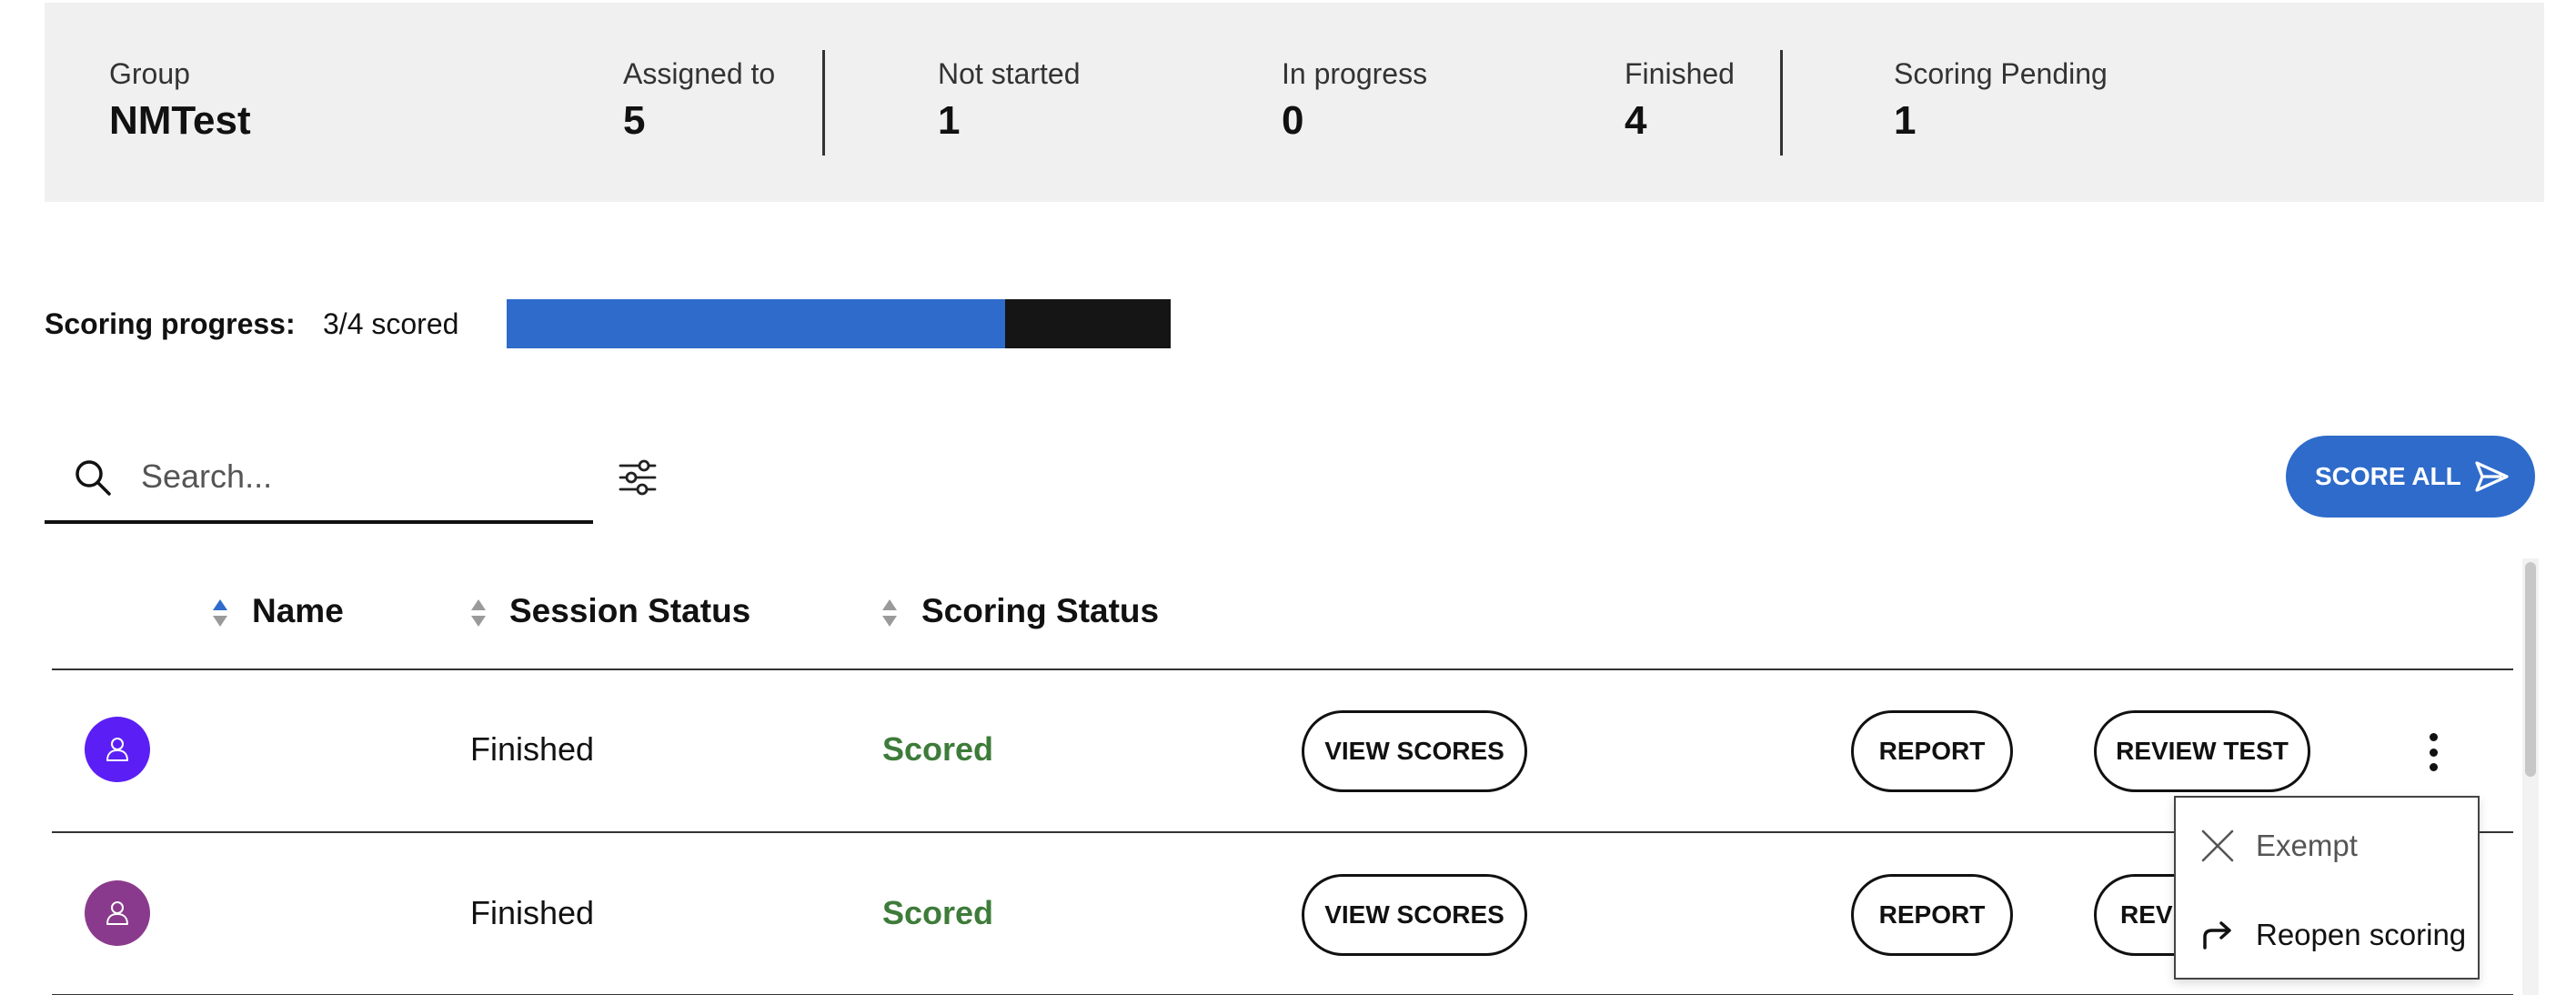  I want to click on scrollbar-thumb, so click(2530, 669).